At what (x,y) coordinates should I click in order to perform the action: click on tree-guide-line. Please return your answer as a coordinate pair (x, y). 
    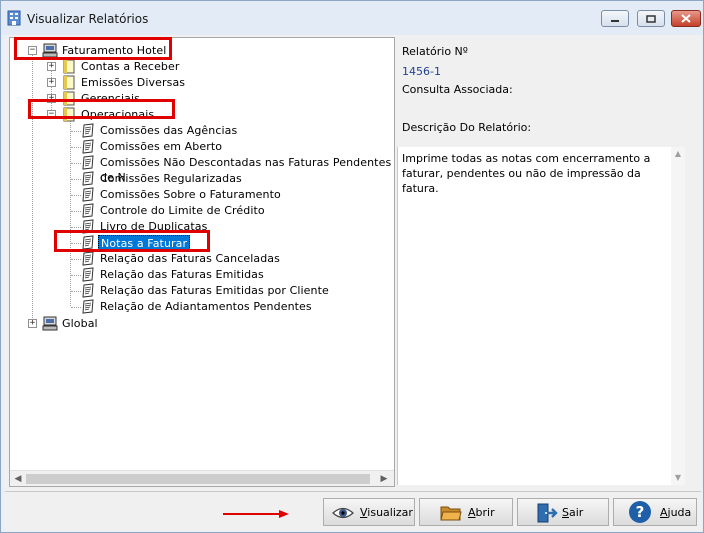
    Looking at the image, I should click on (32, 191).